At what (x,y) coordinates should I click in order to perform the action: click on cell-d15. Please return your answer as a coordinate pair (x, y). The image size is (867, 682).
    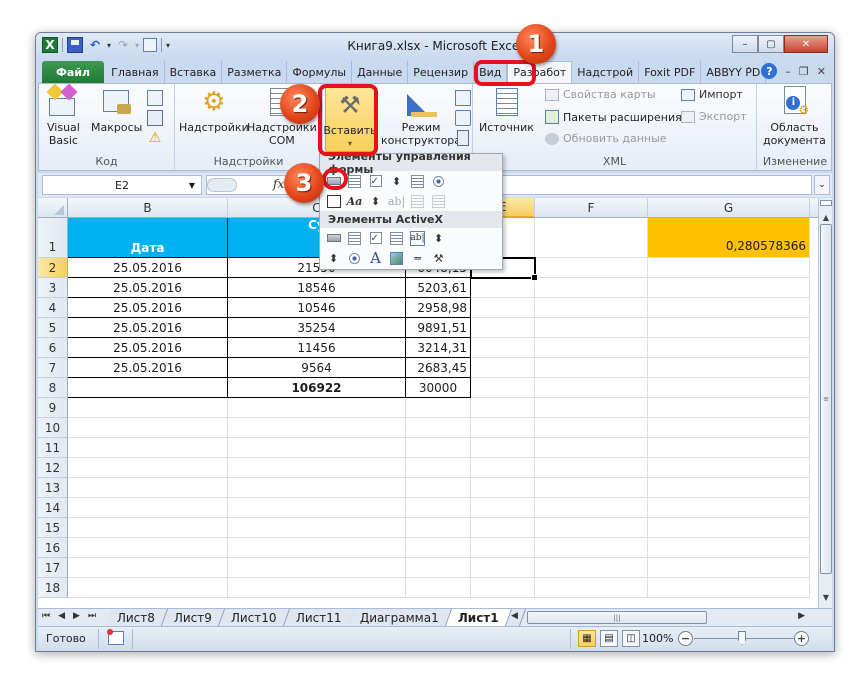
    Looking at the image, I should click on (438, 528).